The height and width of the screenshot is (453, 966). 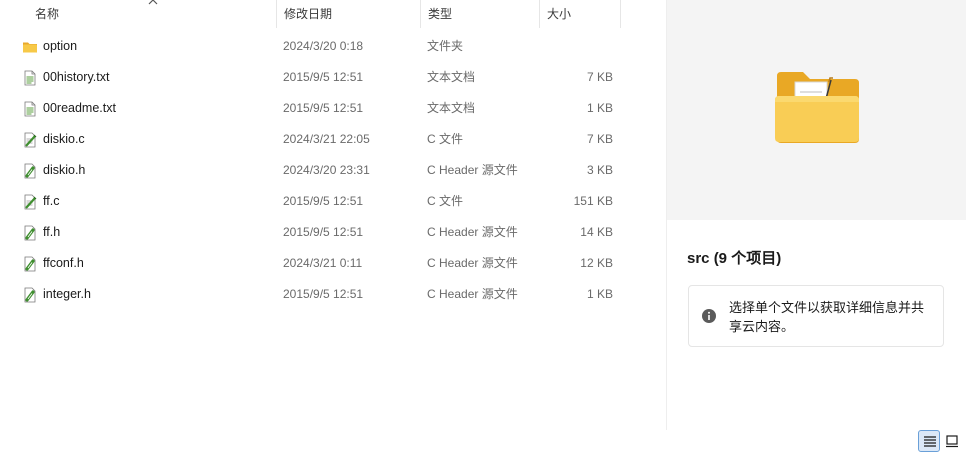 I want to click on column-size: 大小, so click(x=580, y=14).